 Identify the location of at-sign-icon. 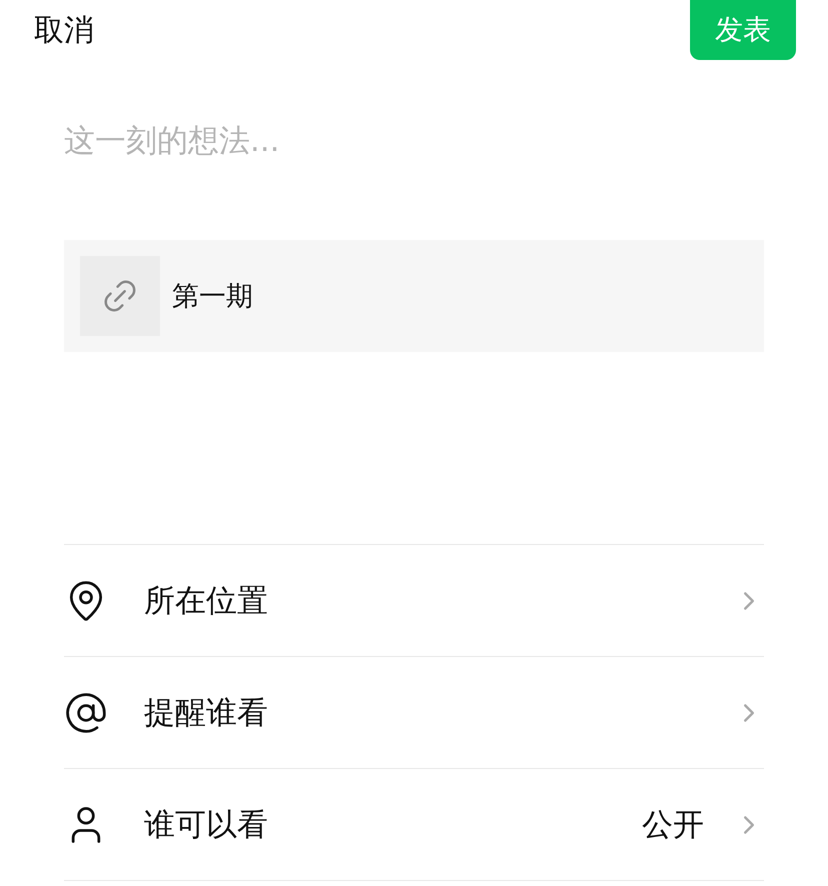
(86, 712).